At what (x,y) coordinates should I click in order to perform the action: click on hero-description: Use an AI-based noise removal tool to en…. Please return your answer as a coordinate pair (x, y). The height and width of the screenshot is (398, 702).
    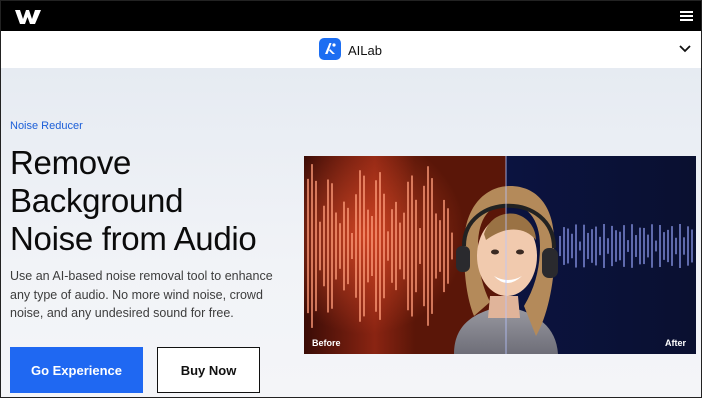
    Looking at the image, I should click on (141, 294).